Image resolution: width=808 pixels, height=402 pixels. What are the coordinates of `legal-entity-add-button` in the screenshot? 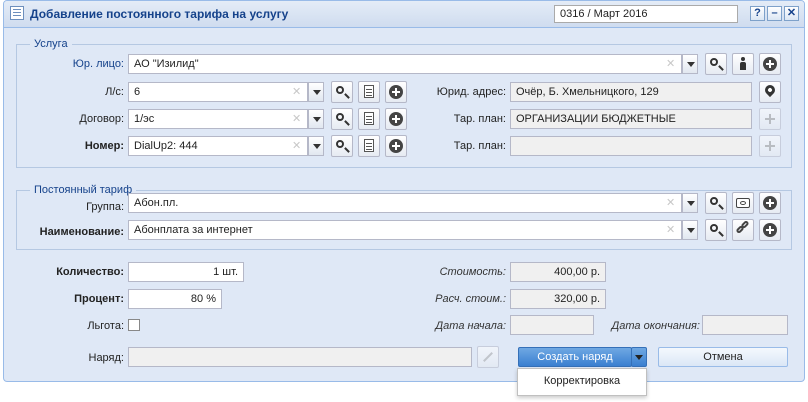 It's located at (770, 64).